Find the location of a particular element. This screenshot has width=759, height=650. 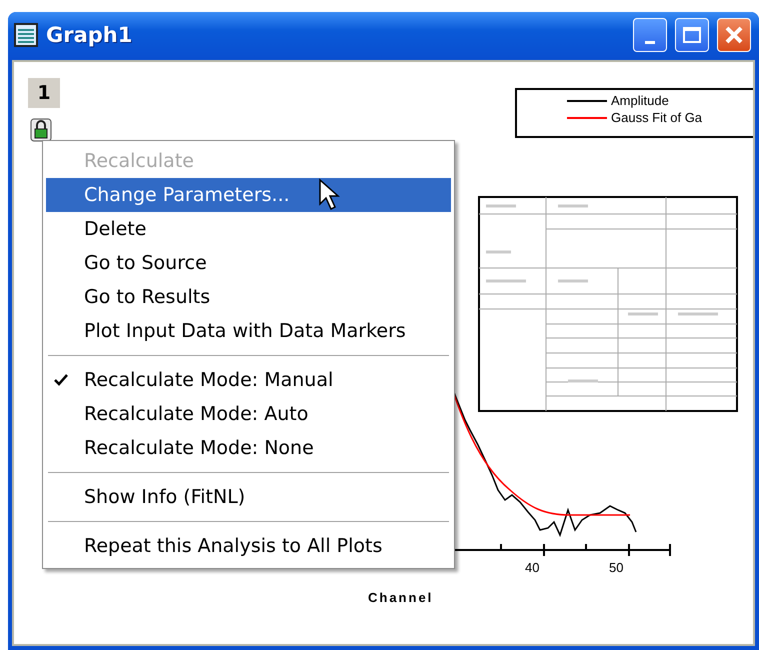

close-button is located at coordinates (734, 35).